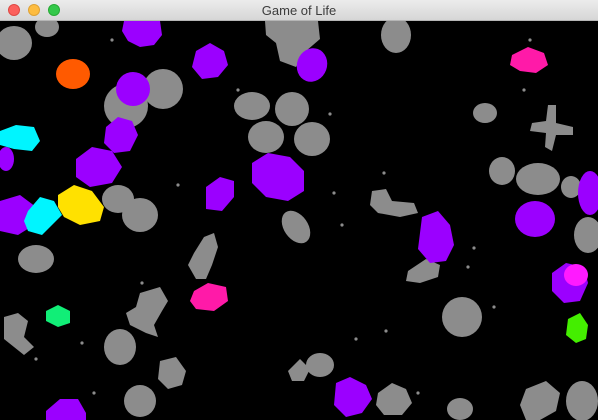  I want to click on organism-lime, so click(577, 328).